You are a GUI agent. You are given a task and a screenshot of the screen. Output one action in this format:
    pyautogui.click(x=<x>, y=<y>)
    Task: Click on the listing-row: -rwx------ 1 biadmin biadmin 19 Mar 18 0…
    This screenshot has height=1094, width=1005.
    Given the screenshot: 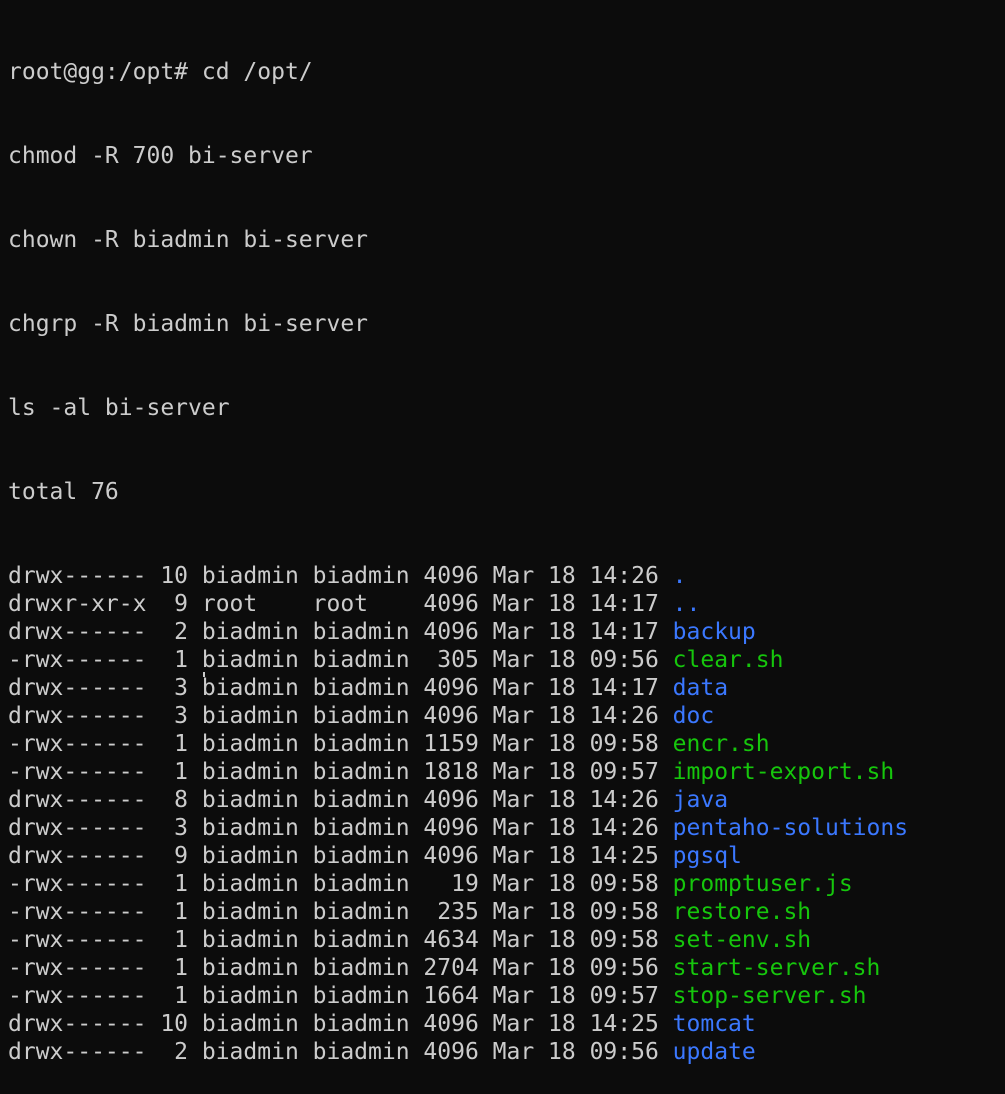 What is the action you would take?
    pyautogui.click(x=503, y=884)
    